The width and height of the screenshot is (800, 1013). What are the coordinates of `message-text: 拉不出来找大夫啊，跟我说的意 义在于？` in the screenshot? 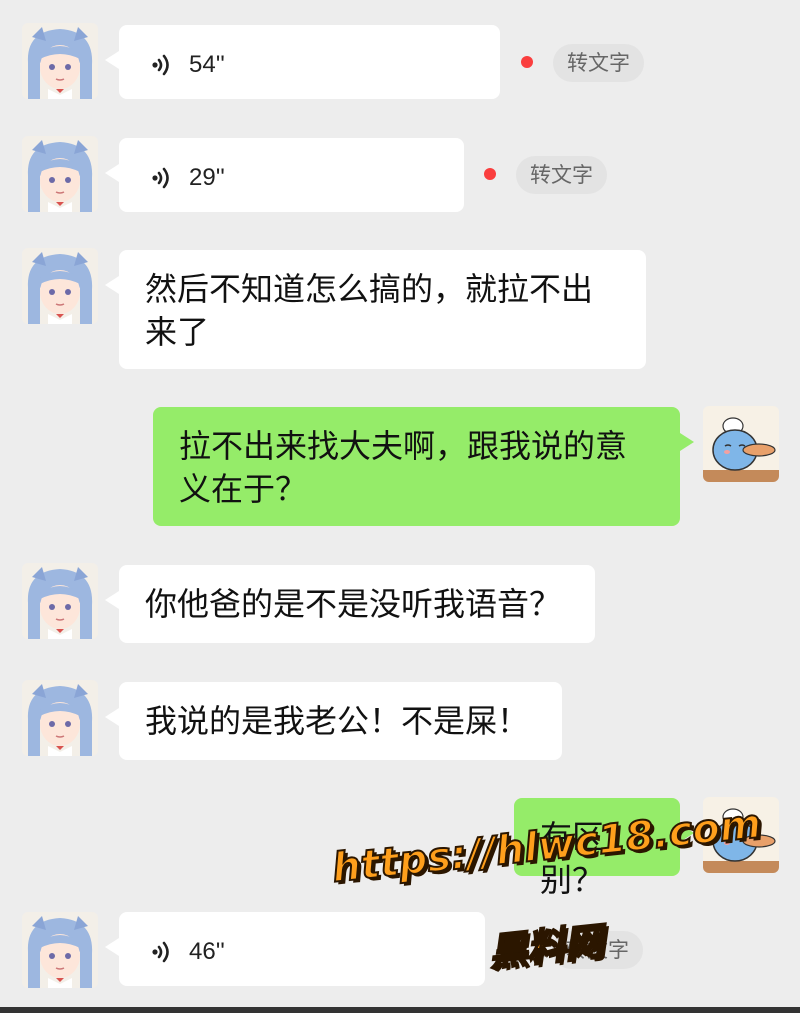 It's located at (403, 467).